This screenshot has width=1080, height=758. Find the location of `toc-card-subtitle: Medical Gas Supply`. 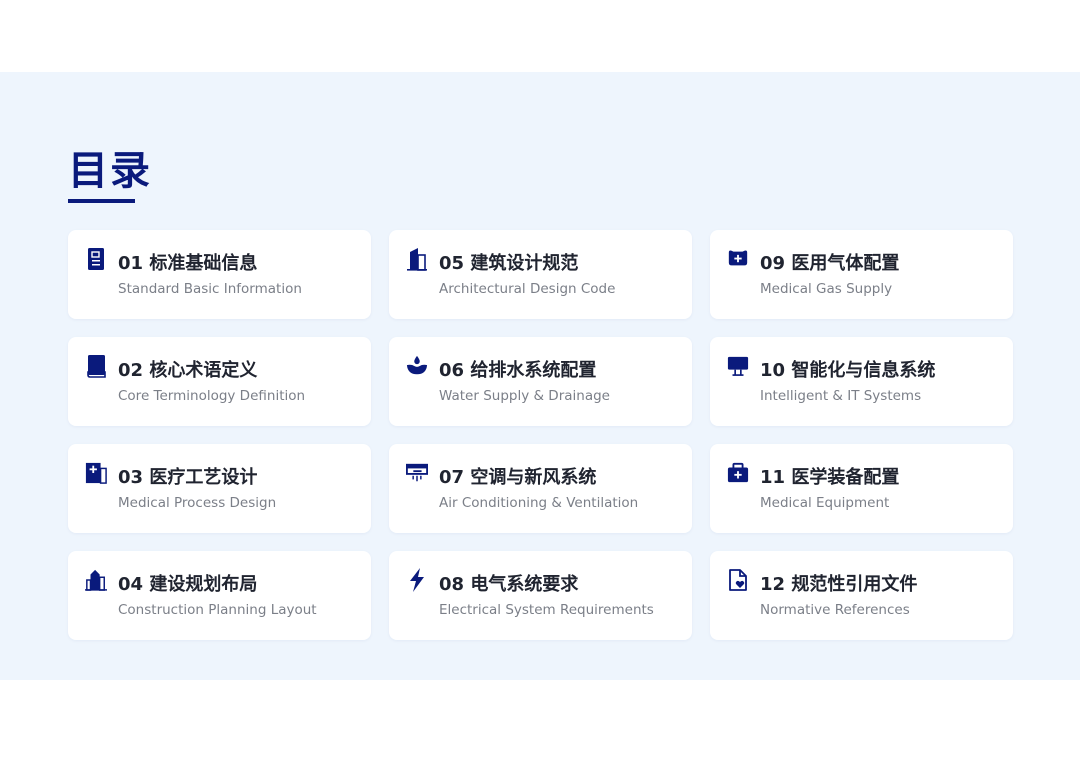

toc-card-subtitle: Medical Gas Supply is located at coordinates (826, 289).